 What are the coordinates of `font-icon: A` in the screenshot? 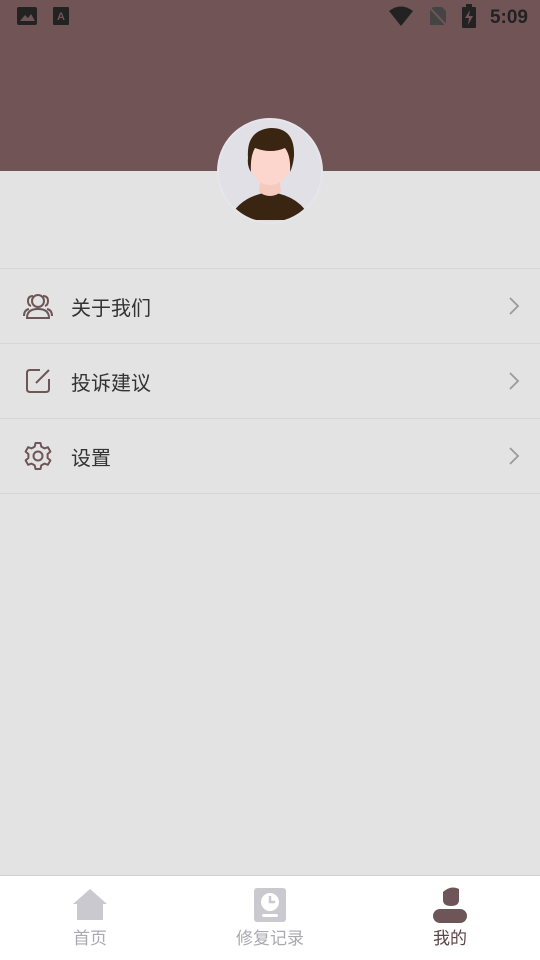 It's located at (61, 18).